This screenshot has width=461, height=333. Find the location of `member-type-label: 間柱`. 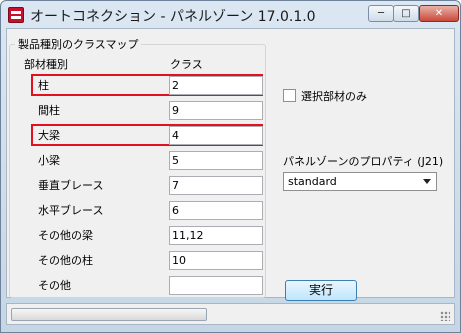

member-type-label: 間柱 is located at coordinates (49, 110).